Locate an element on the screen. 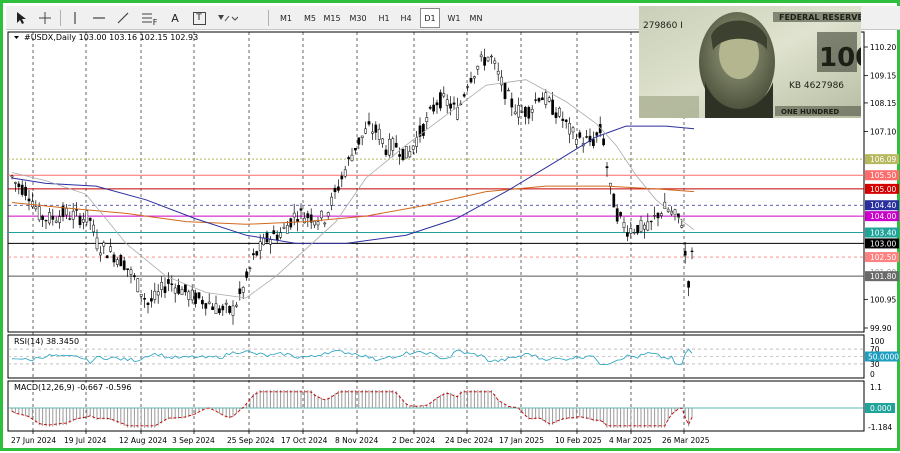 The width and height of the screenshot is (900, 453). vertical-line-icon is located at coordinates (75, 18).